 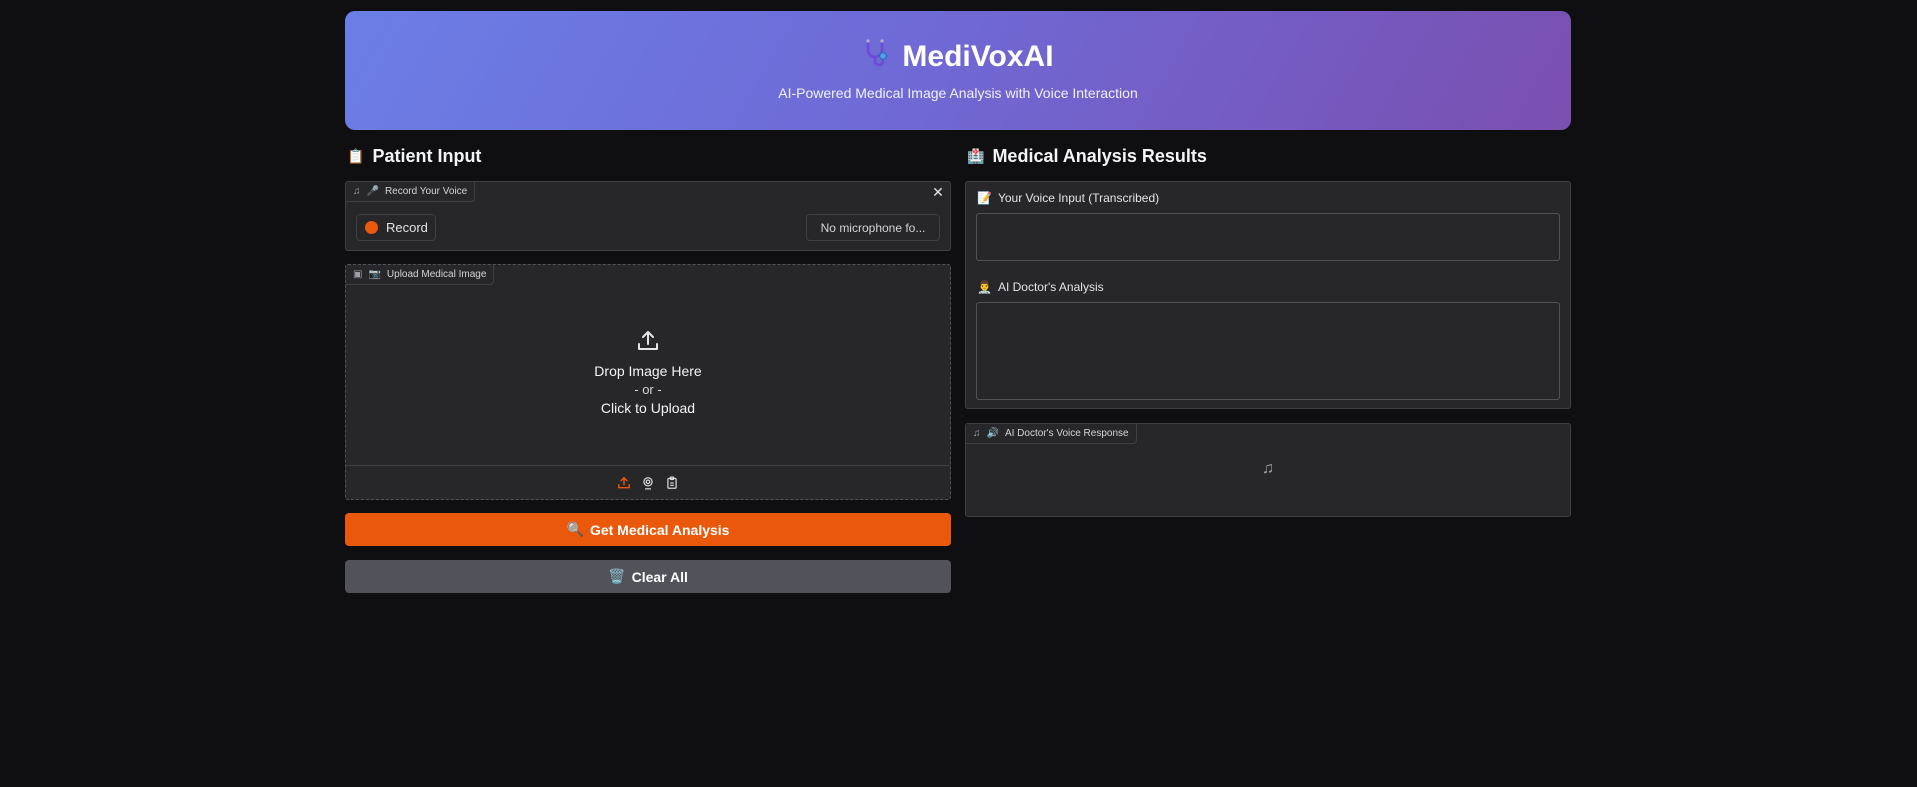 I want to click on close-icon: ✕, so click(x=938, y=192).